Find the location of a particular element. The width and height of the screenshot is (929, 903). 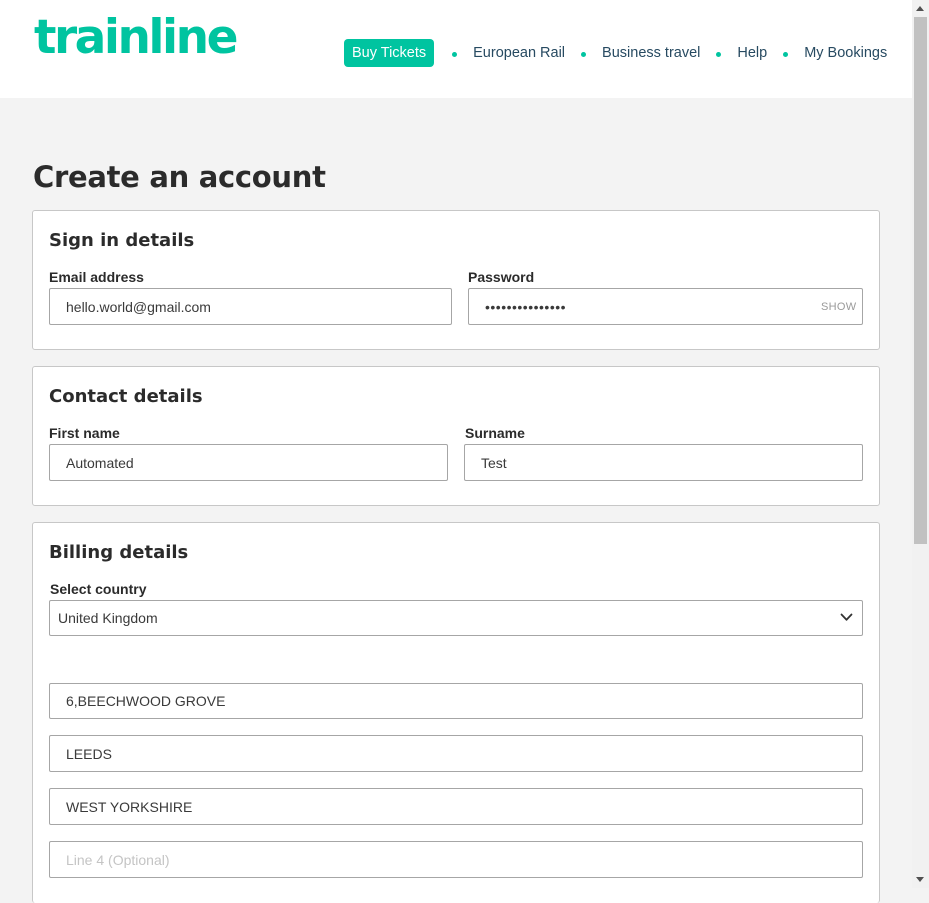

surname-label: Surname is located at coordinates (495, 433).